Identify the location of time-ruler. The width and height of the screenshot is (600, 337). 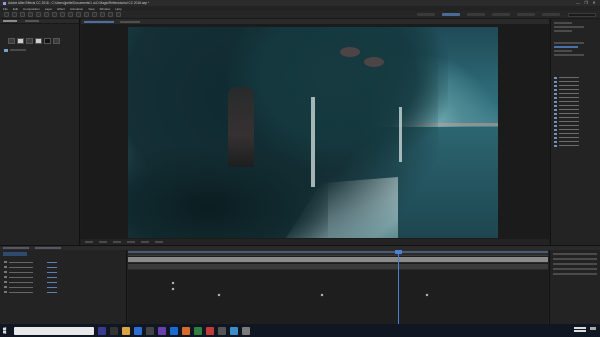
(338, 253).